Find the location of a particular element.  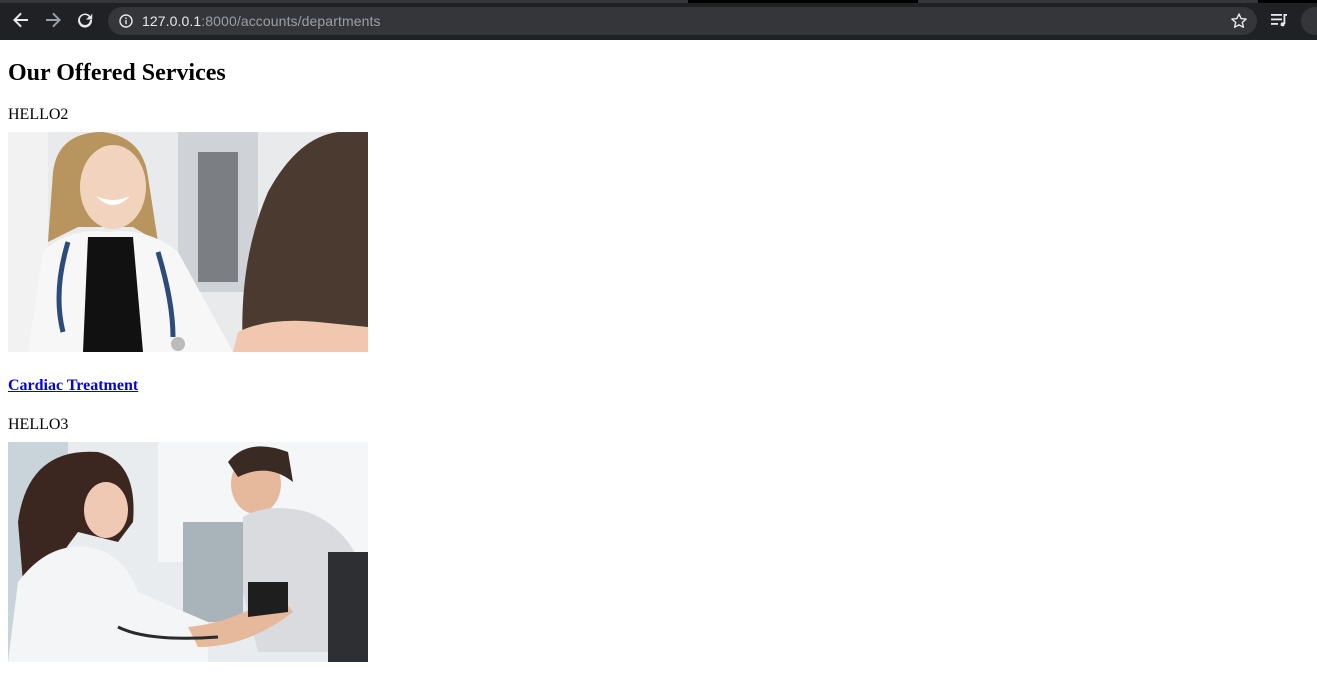

page-title: Our Offered Services is located at coordinates (117, 73).